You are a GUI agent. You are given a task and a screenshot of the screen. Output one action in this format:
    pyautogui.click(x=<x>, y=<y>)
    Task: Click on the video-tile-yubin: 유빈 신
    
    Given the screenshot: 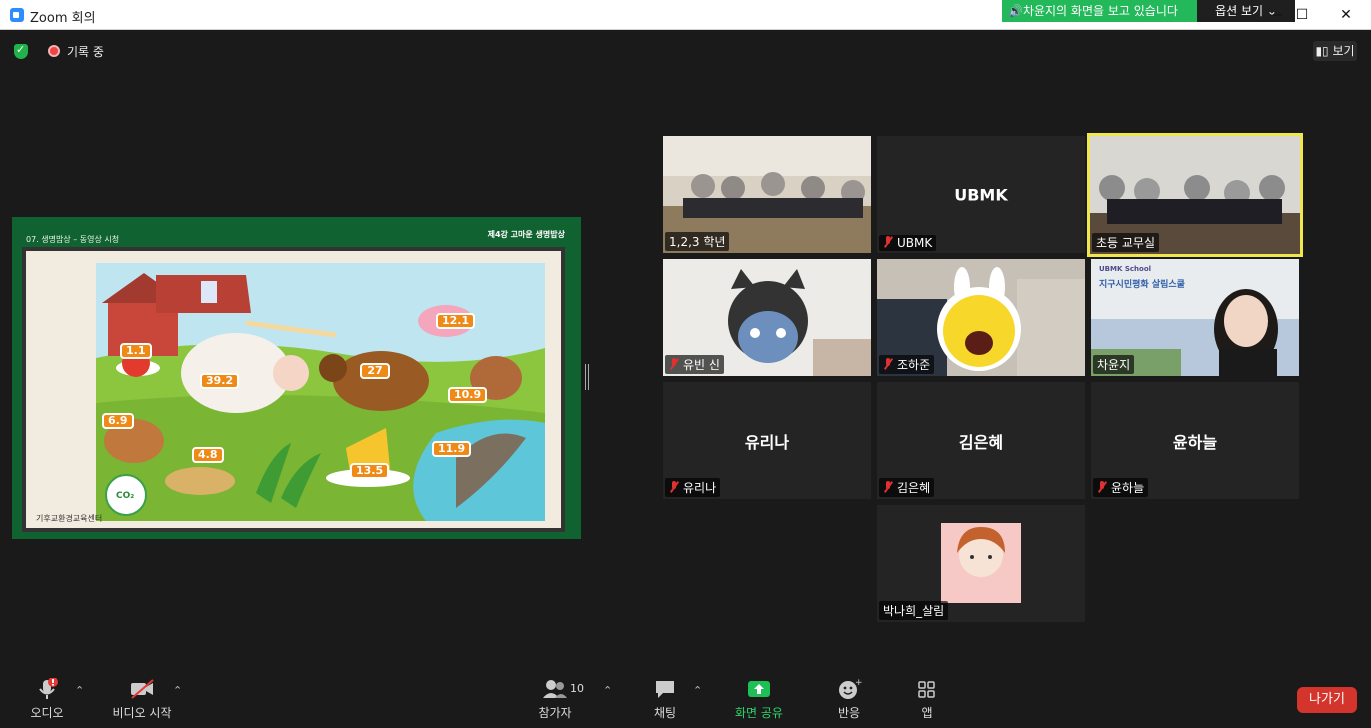 What is the action you would take?
    pyautogui.click(x=767, y=317)
    